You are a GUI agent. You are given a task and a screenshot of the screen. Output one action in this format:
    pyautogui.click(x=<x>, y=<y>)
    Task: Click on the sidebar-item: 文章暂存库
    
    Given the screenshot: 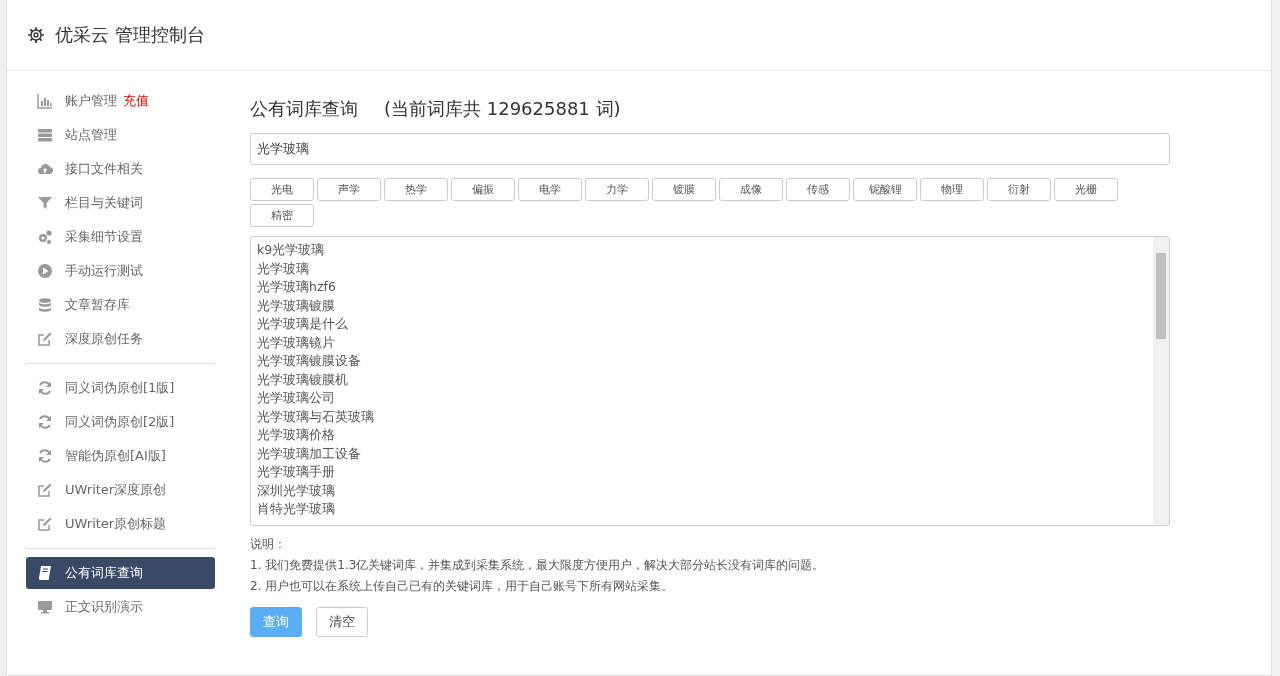 What is the action you would take?
    pyautogui.click(x=120, y=305)
    